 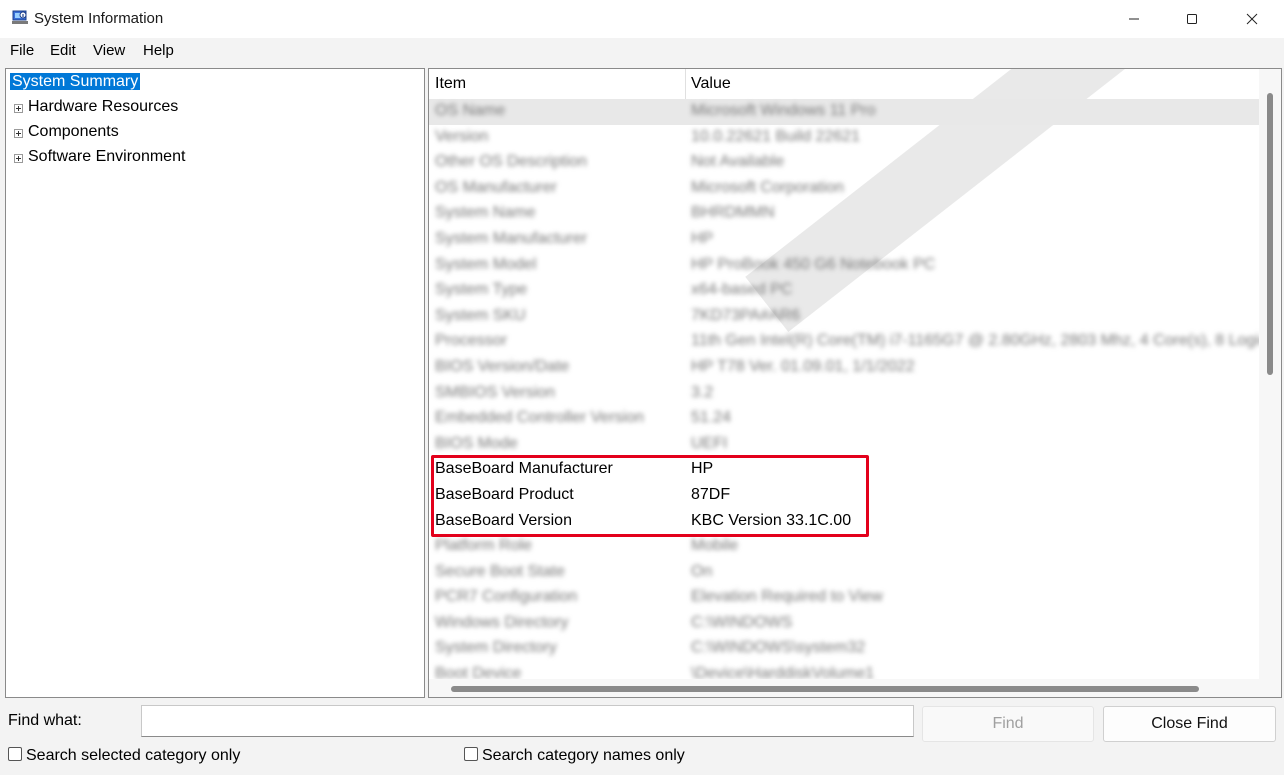 I want to click on menu-help: Help, so click(x=158, y=50).